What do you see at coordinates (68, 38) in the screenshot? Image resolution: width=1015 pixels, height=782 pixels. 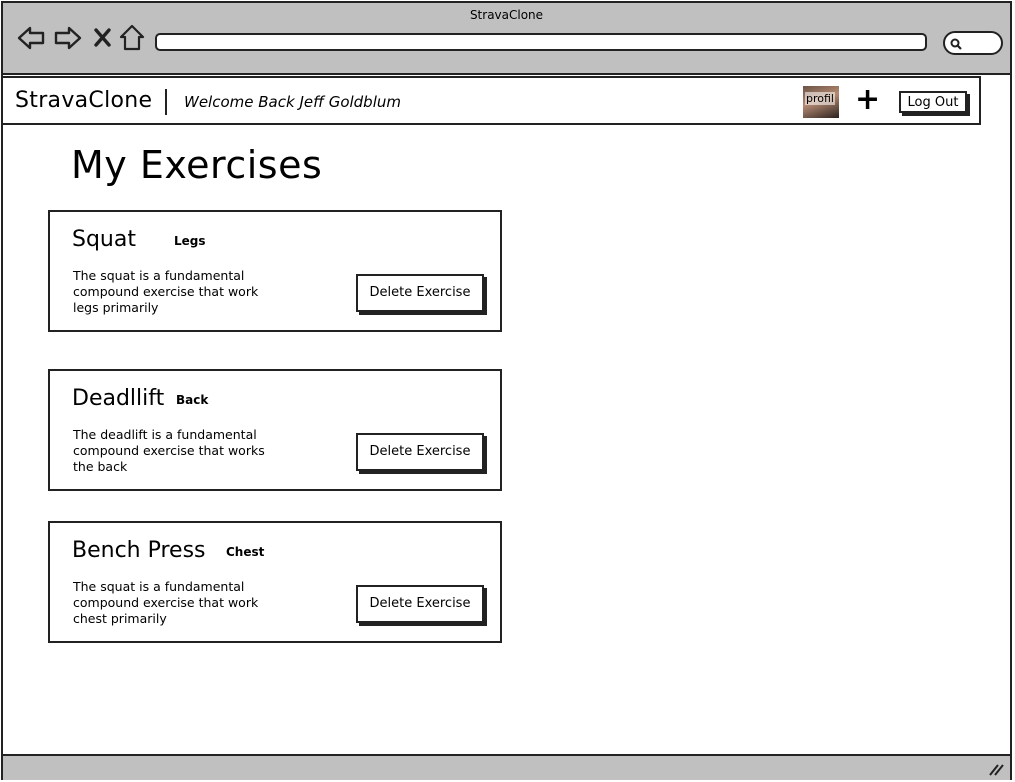 I see `forward-arrow-icon` at bounding box center [68, 38].